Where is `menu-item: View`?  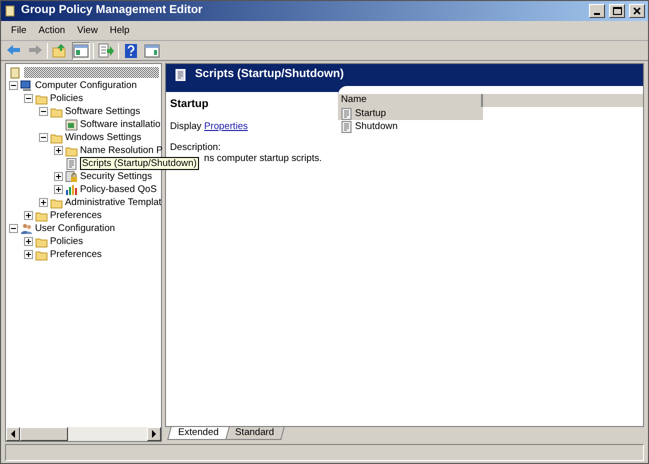
menu-item: View is located at coordinates (87, 30).